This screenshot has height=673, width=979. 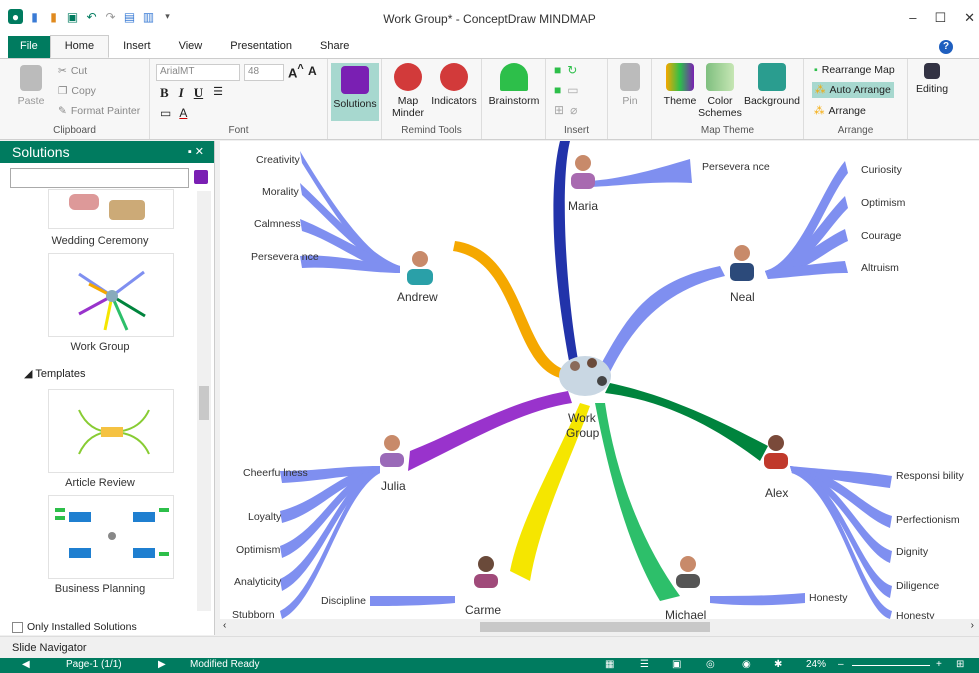 I want to click on leaf-julia-4: Stubborn, so click(x=253, y=614).